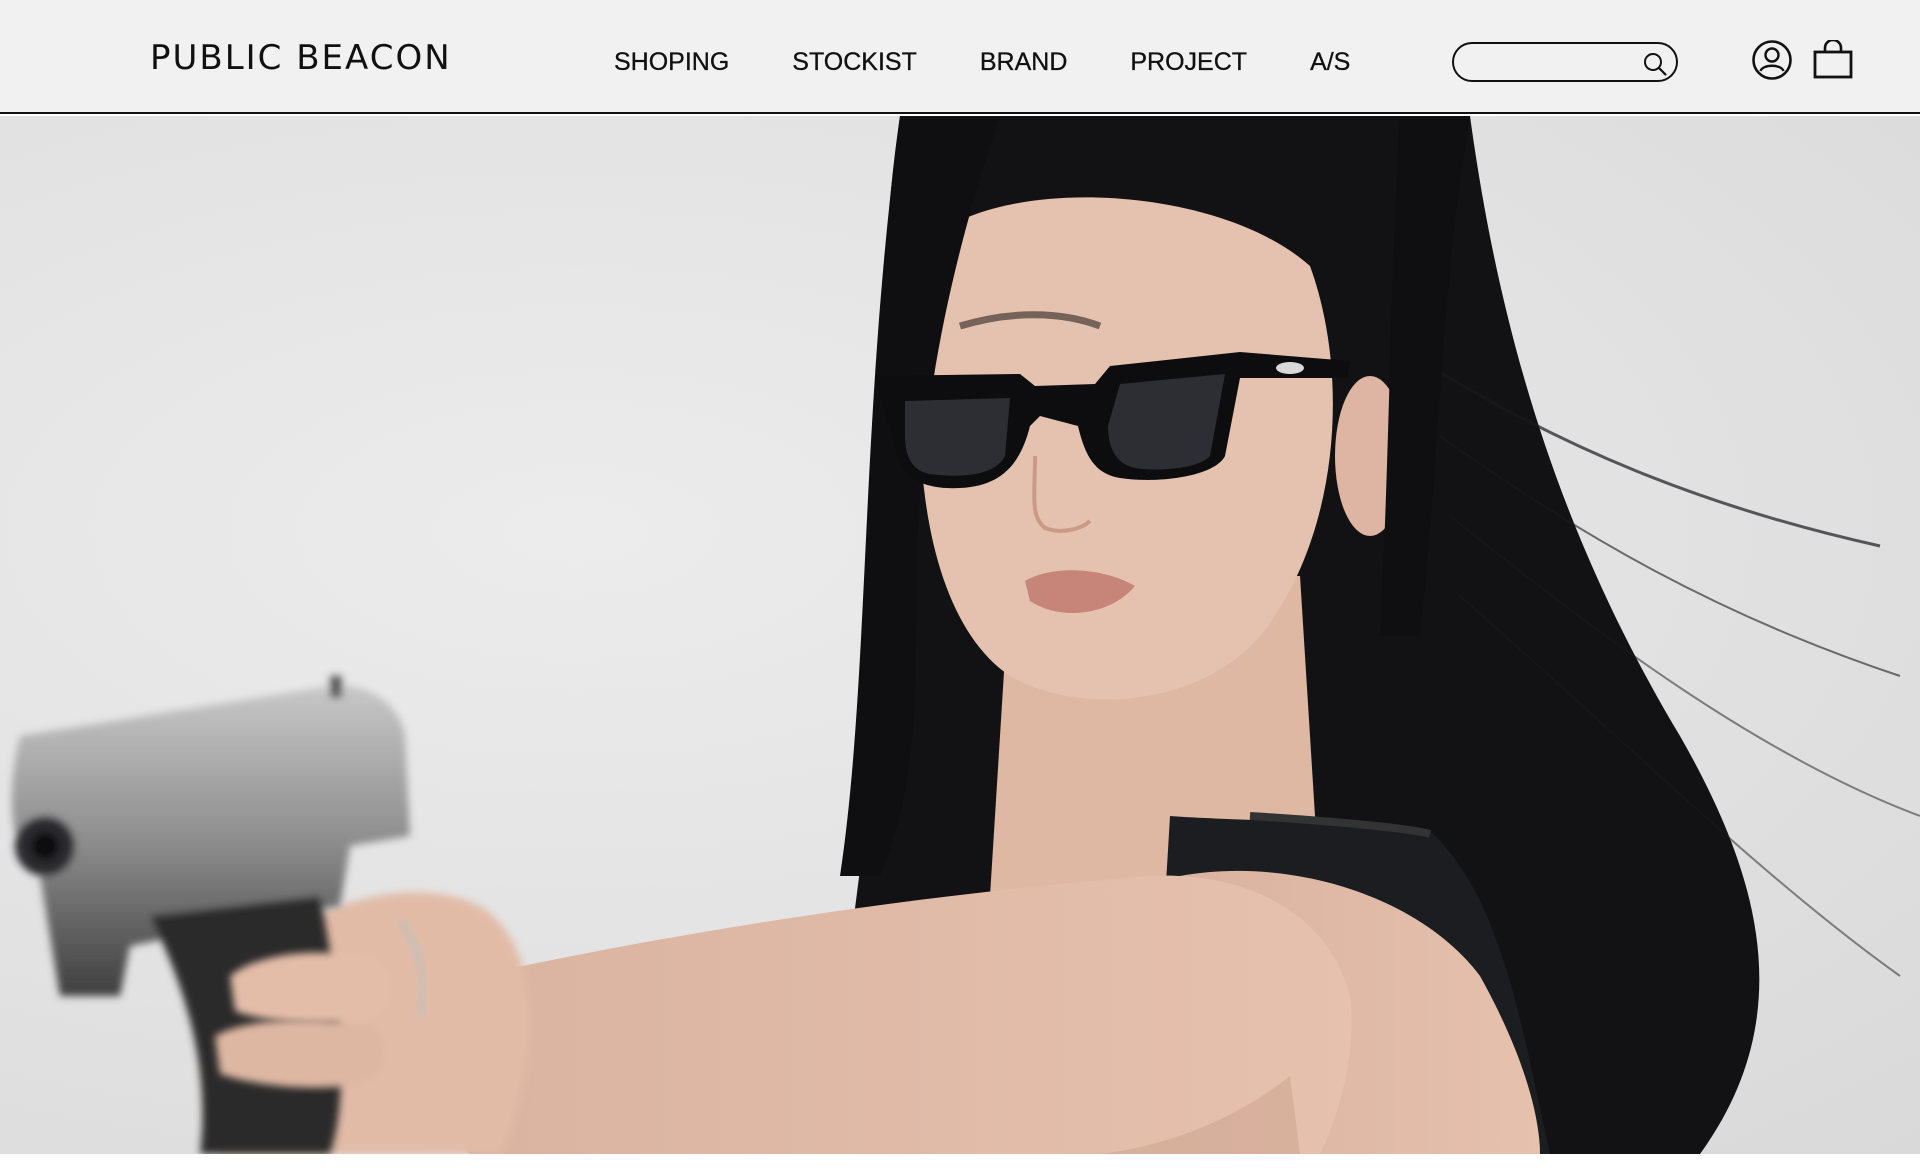  Describe the element at coordinates (1330, 62) in the screenshot. I see `nav-item-as: A/S` at that location.